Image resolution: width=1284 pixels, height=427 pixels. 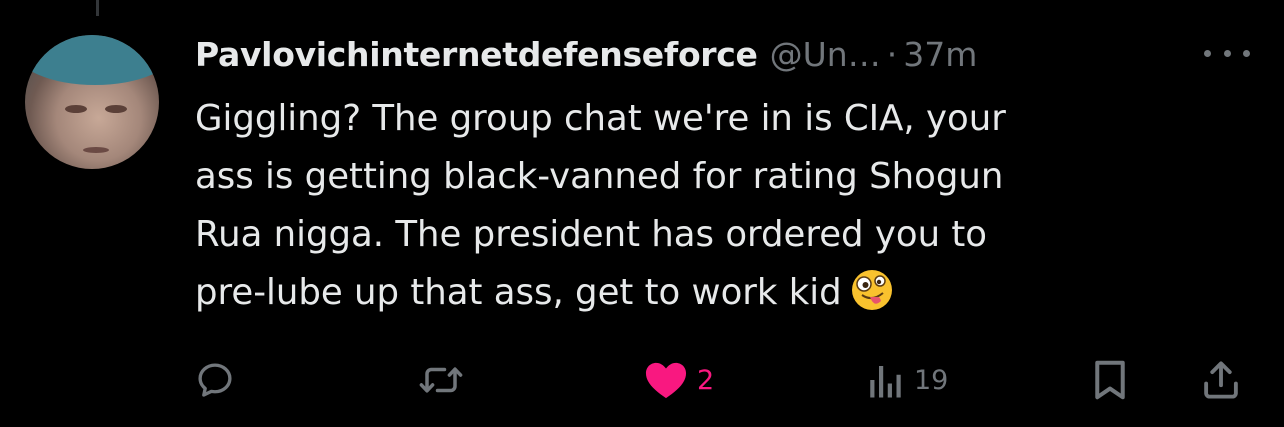 I want to click on share-icon, so click(x=1221, y=380).